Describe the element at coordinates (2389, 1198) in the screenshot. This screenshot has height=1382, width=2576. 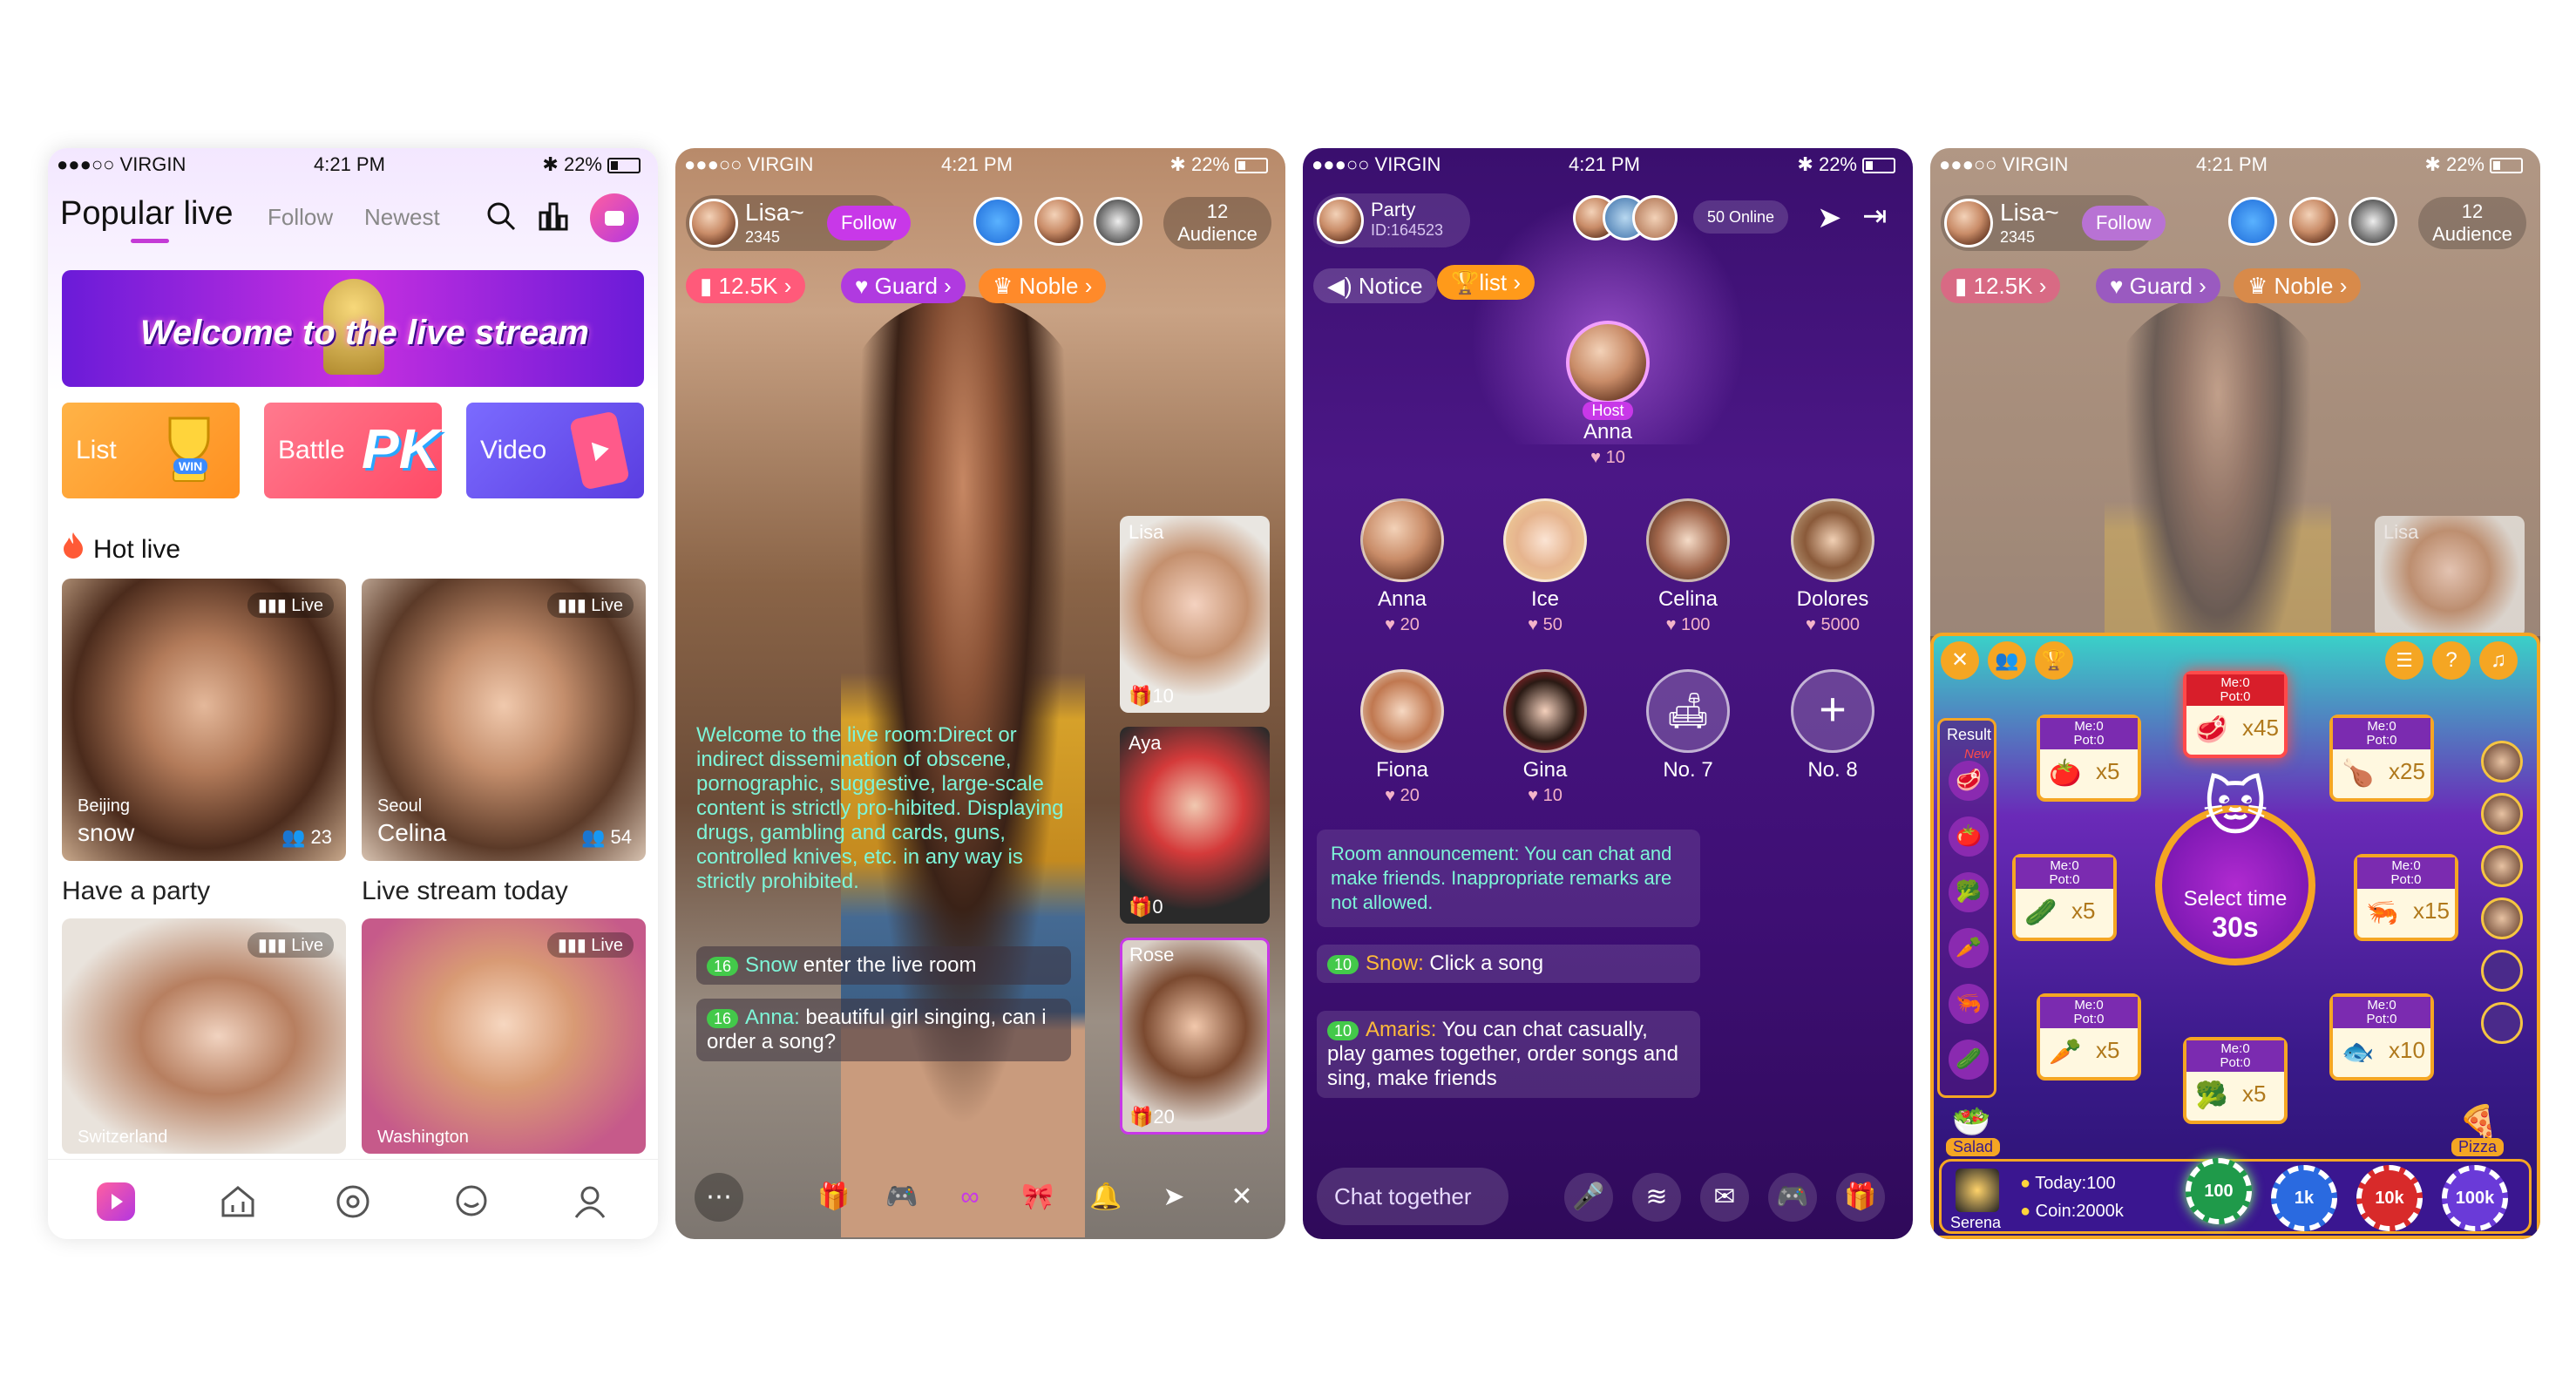
I see `chip-10k: 10k` at that location.